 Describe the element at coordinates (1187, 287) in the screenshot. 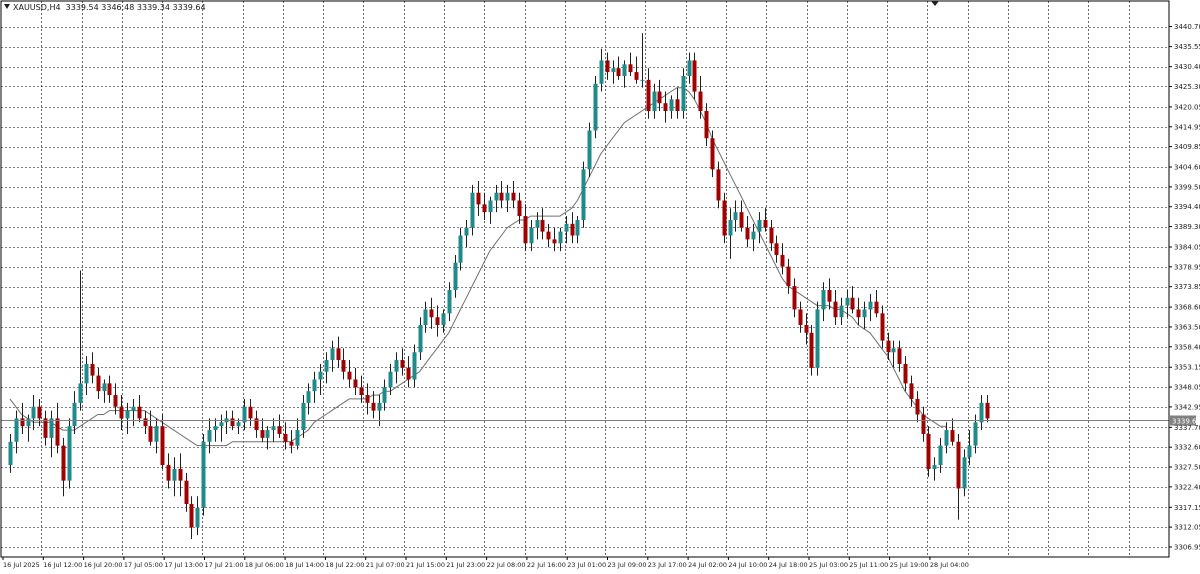

I see `y-tick-label: 3373.85` at that location.